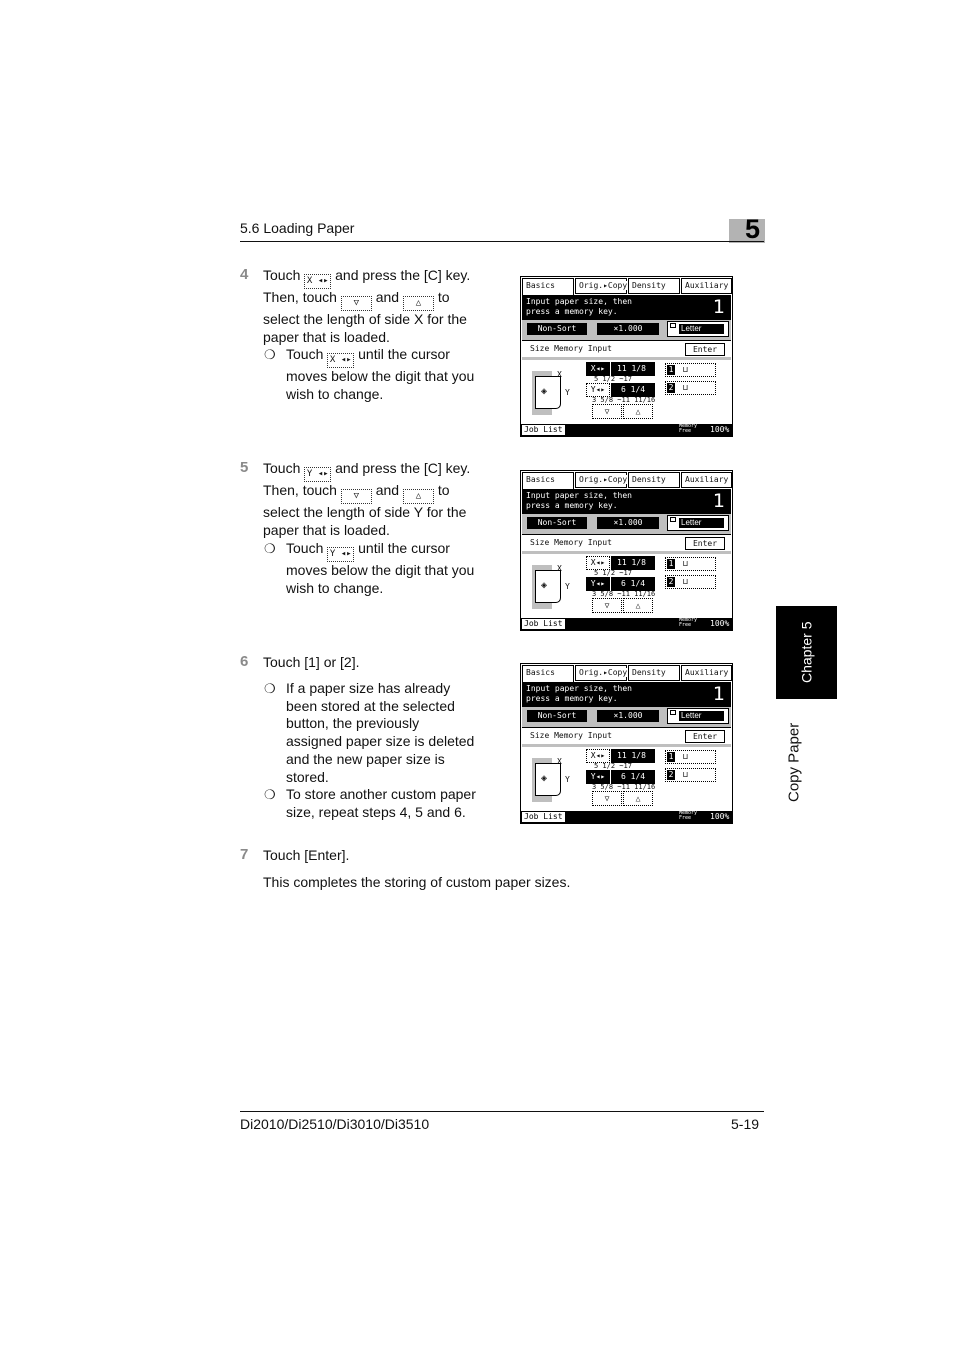  I want to click on side-tab-section: Copy Paper, so click(794, 762).